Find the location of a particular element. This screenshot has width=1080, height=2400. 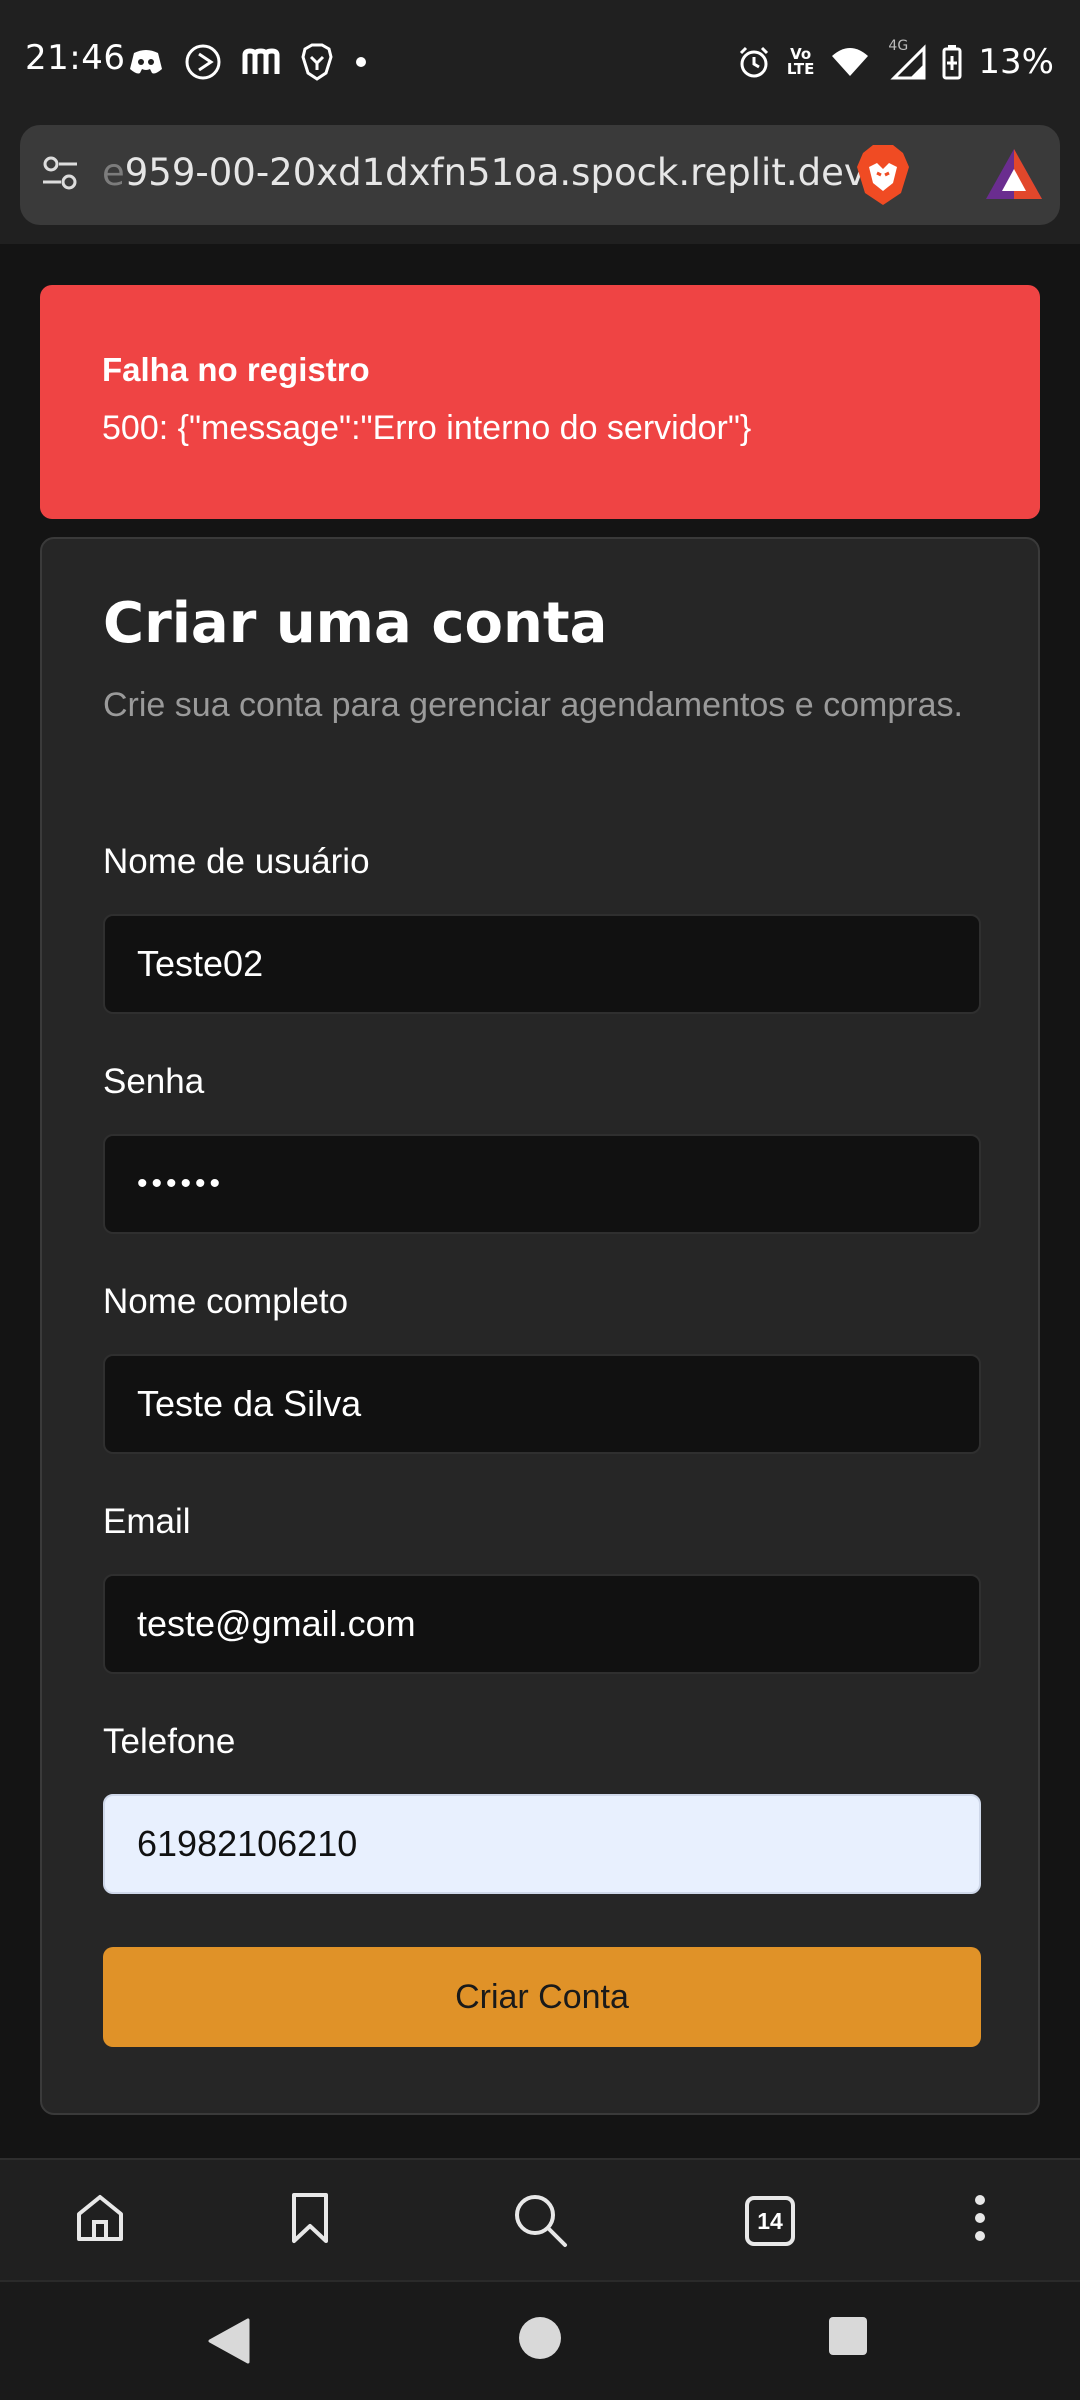

url-faded: e is located at coordinates (113, 172).